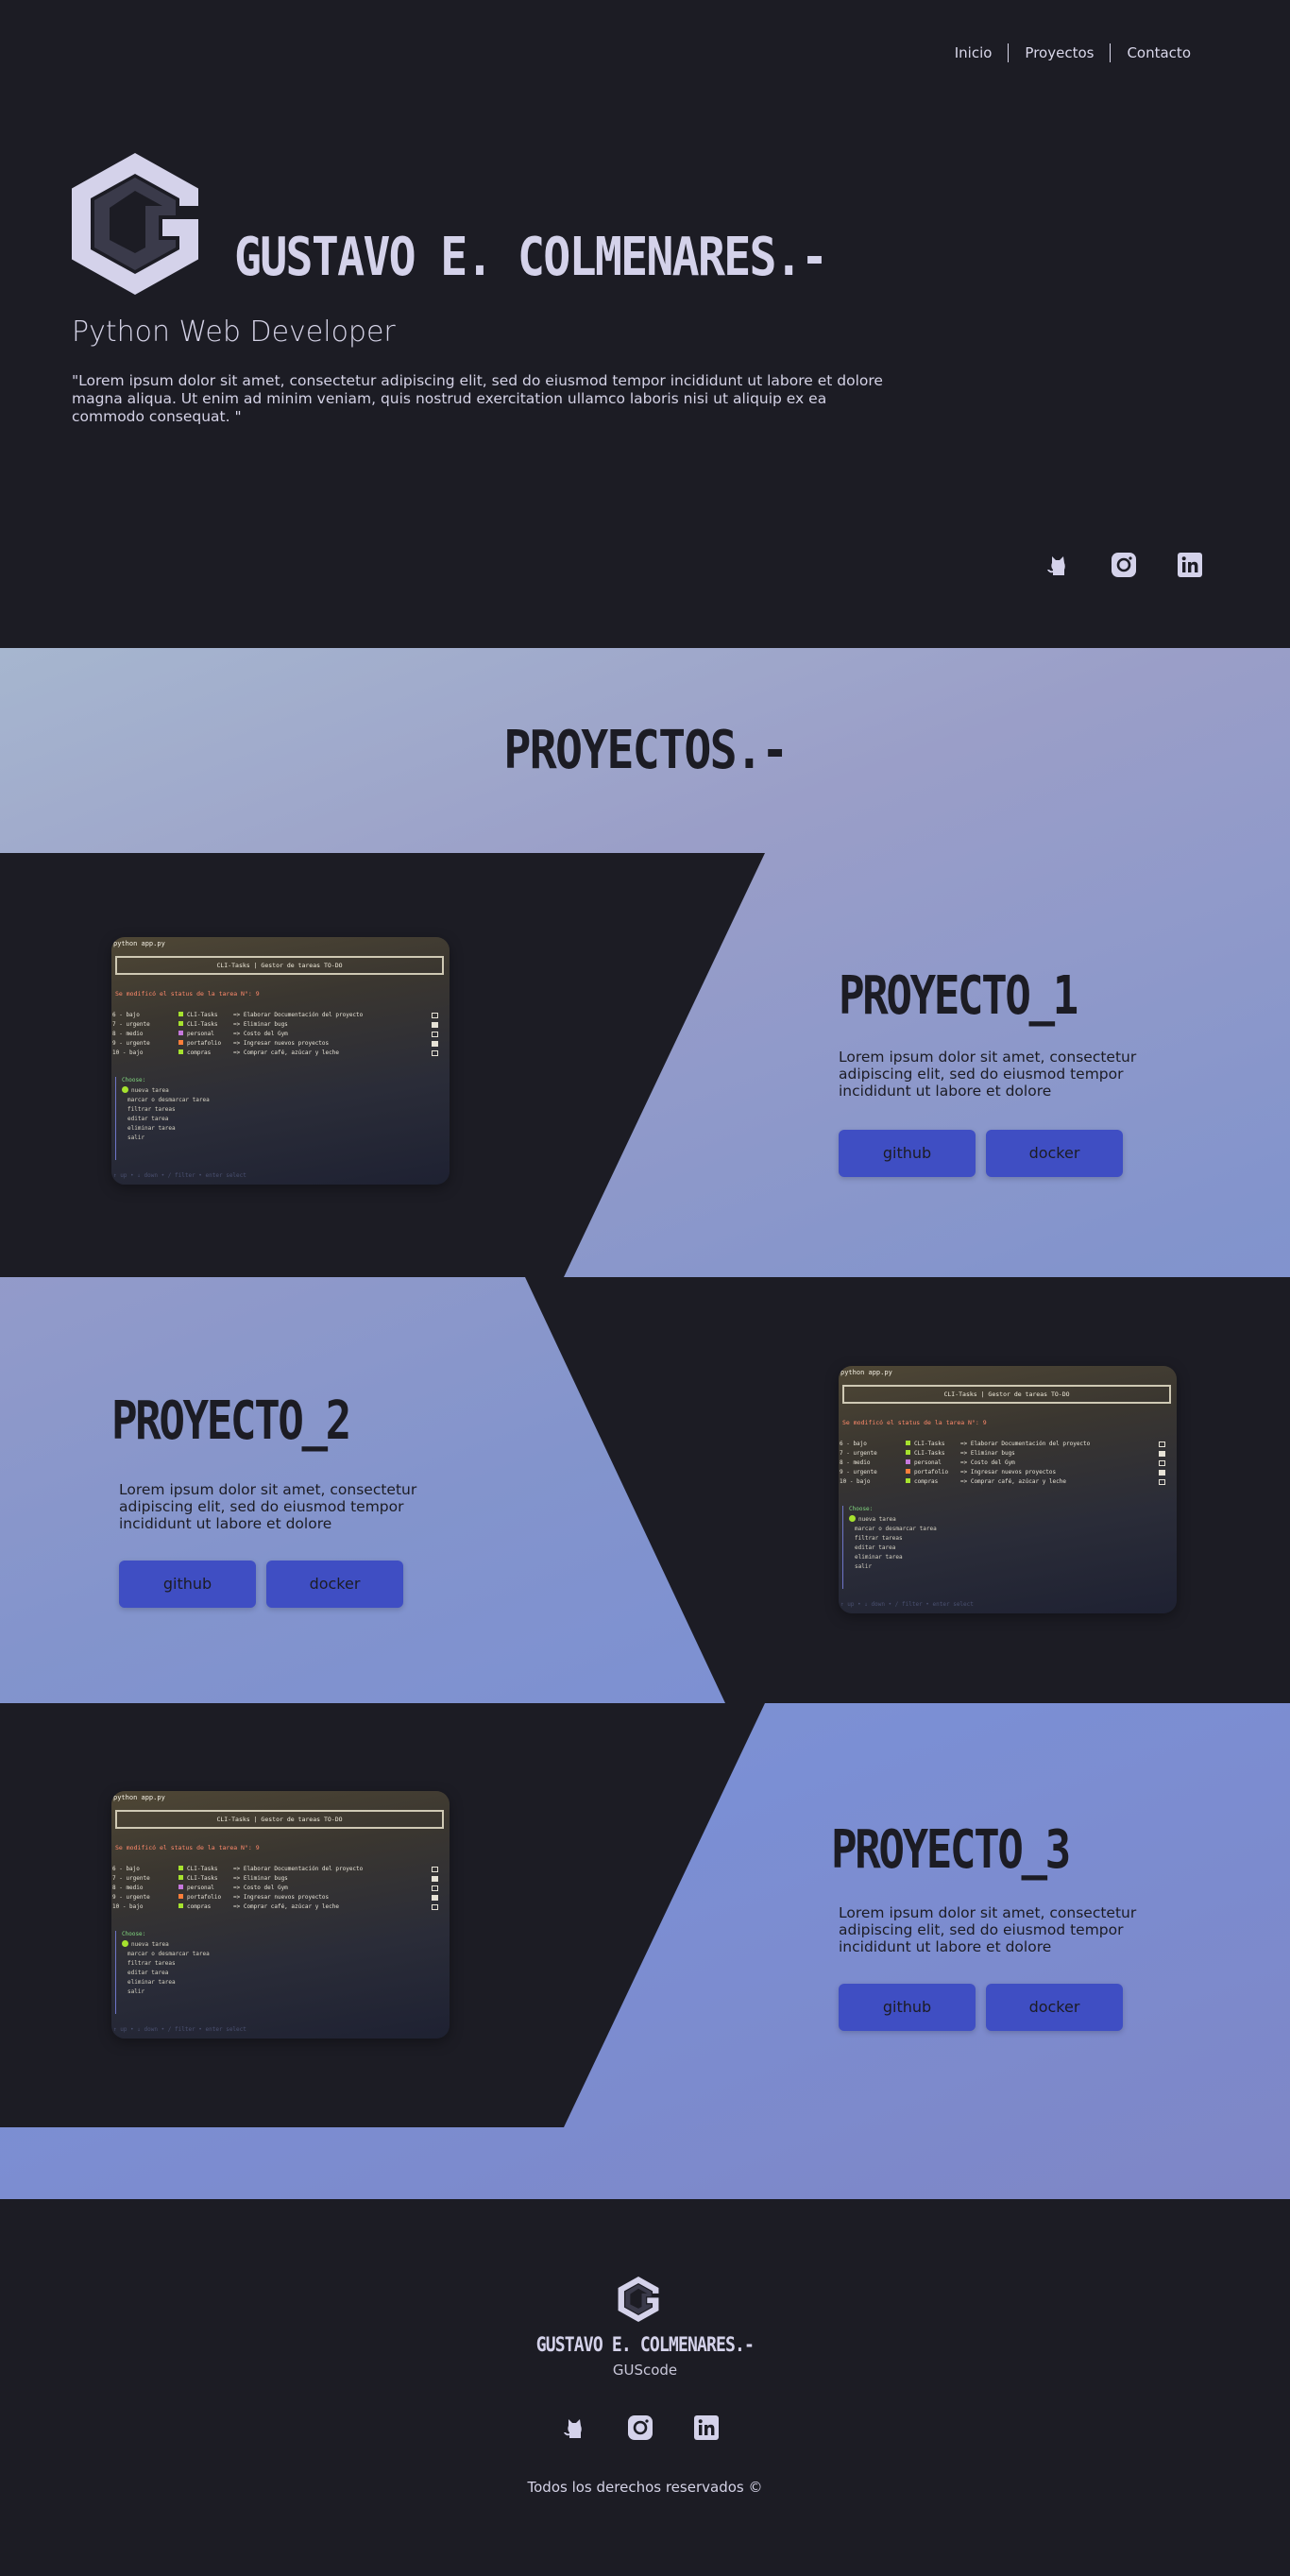 Image resolution: width=1290 pixels, height=2576 pixels. Describe the element at coordinates (531, 257) in the screenshot. I see `hero-name: GUSTAVO E. COLMENARES.-` at that location.